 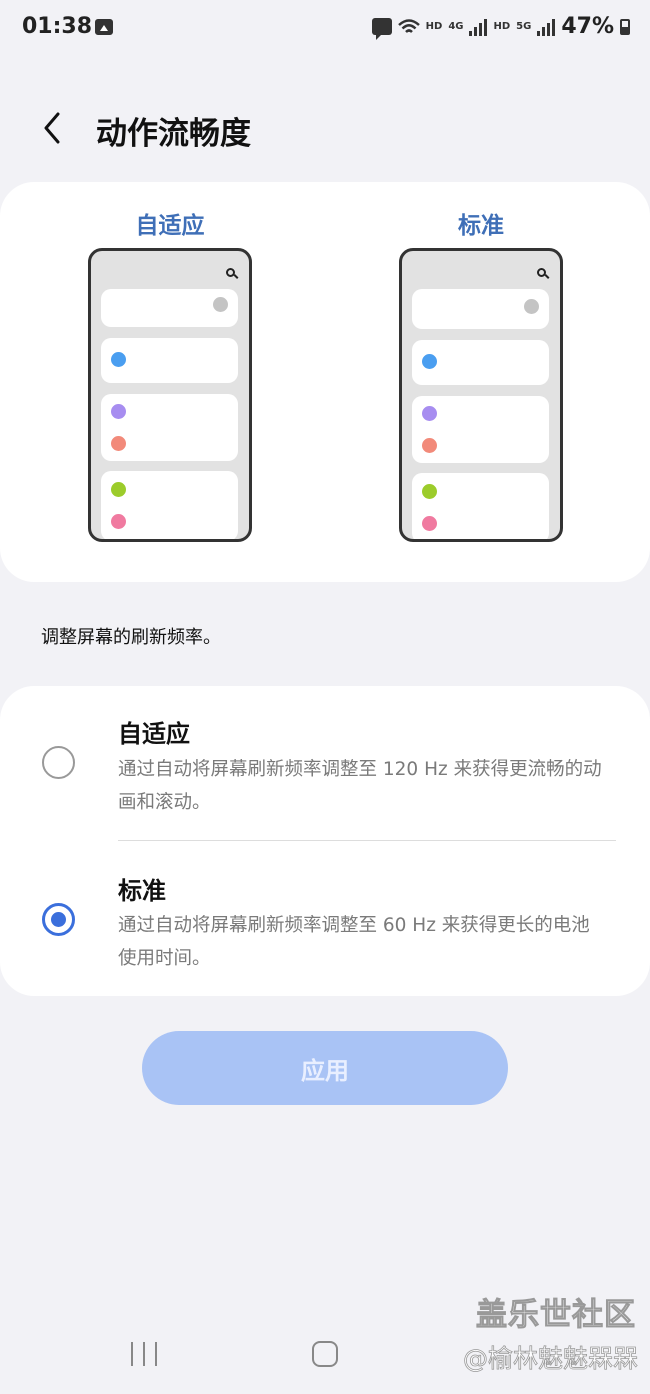 I want to click on apply-button: 应用, so click(x=325, y=1068).